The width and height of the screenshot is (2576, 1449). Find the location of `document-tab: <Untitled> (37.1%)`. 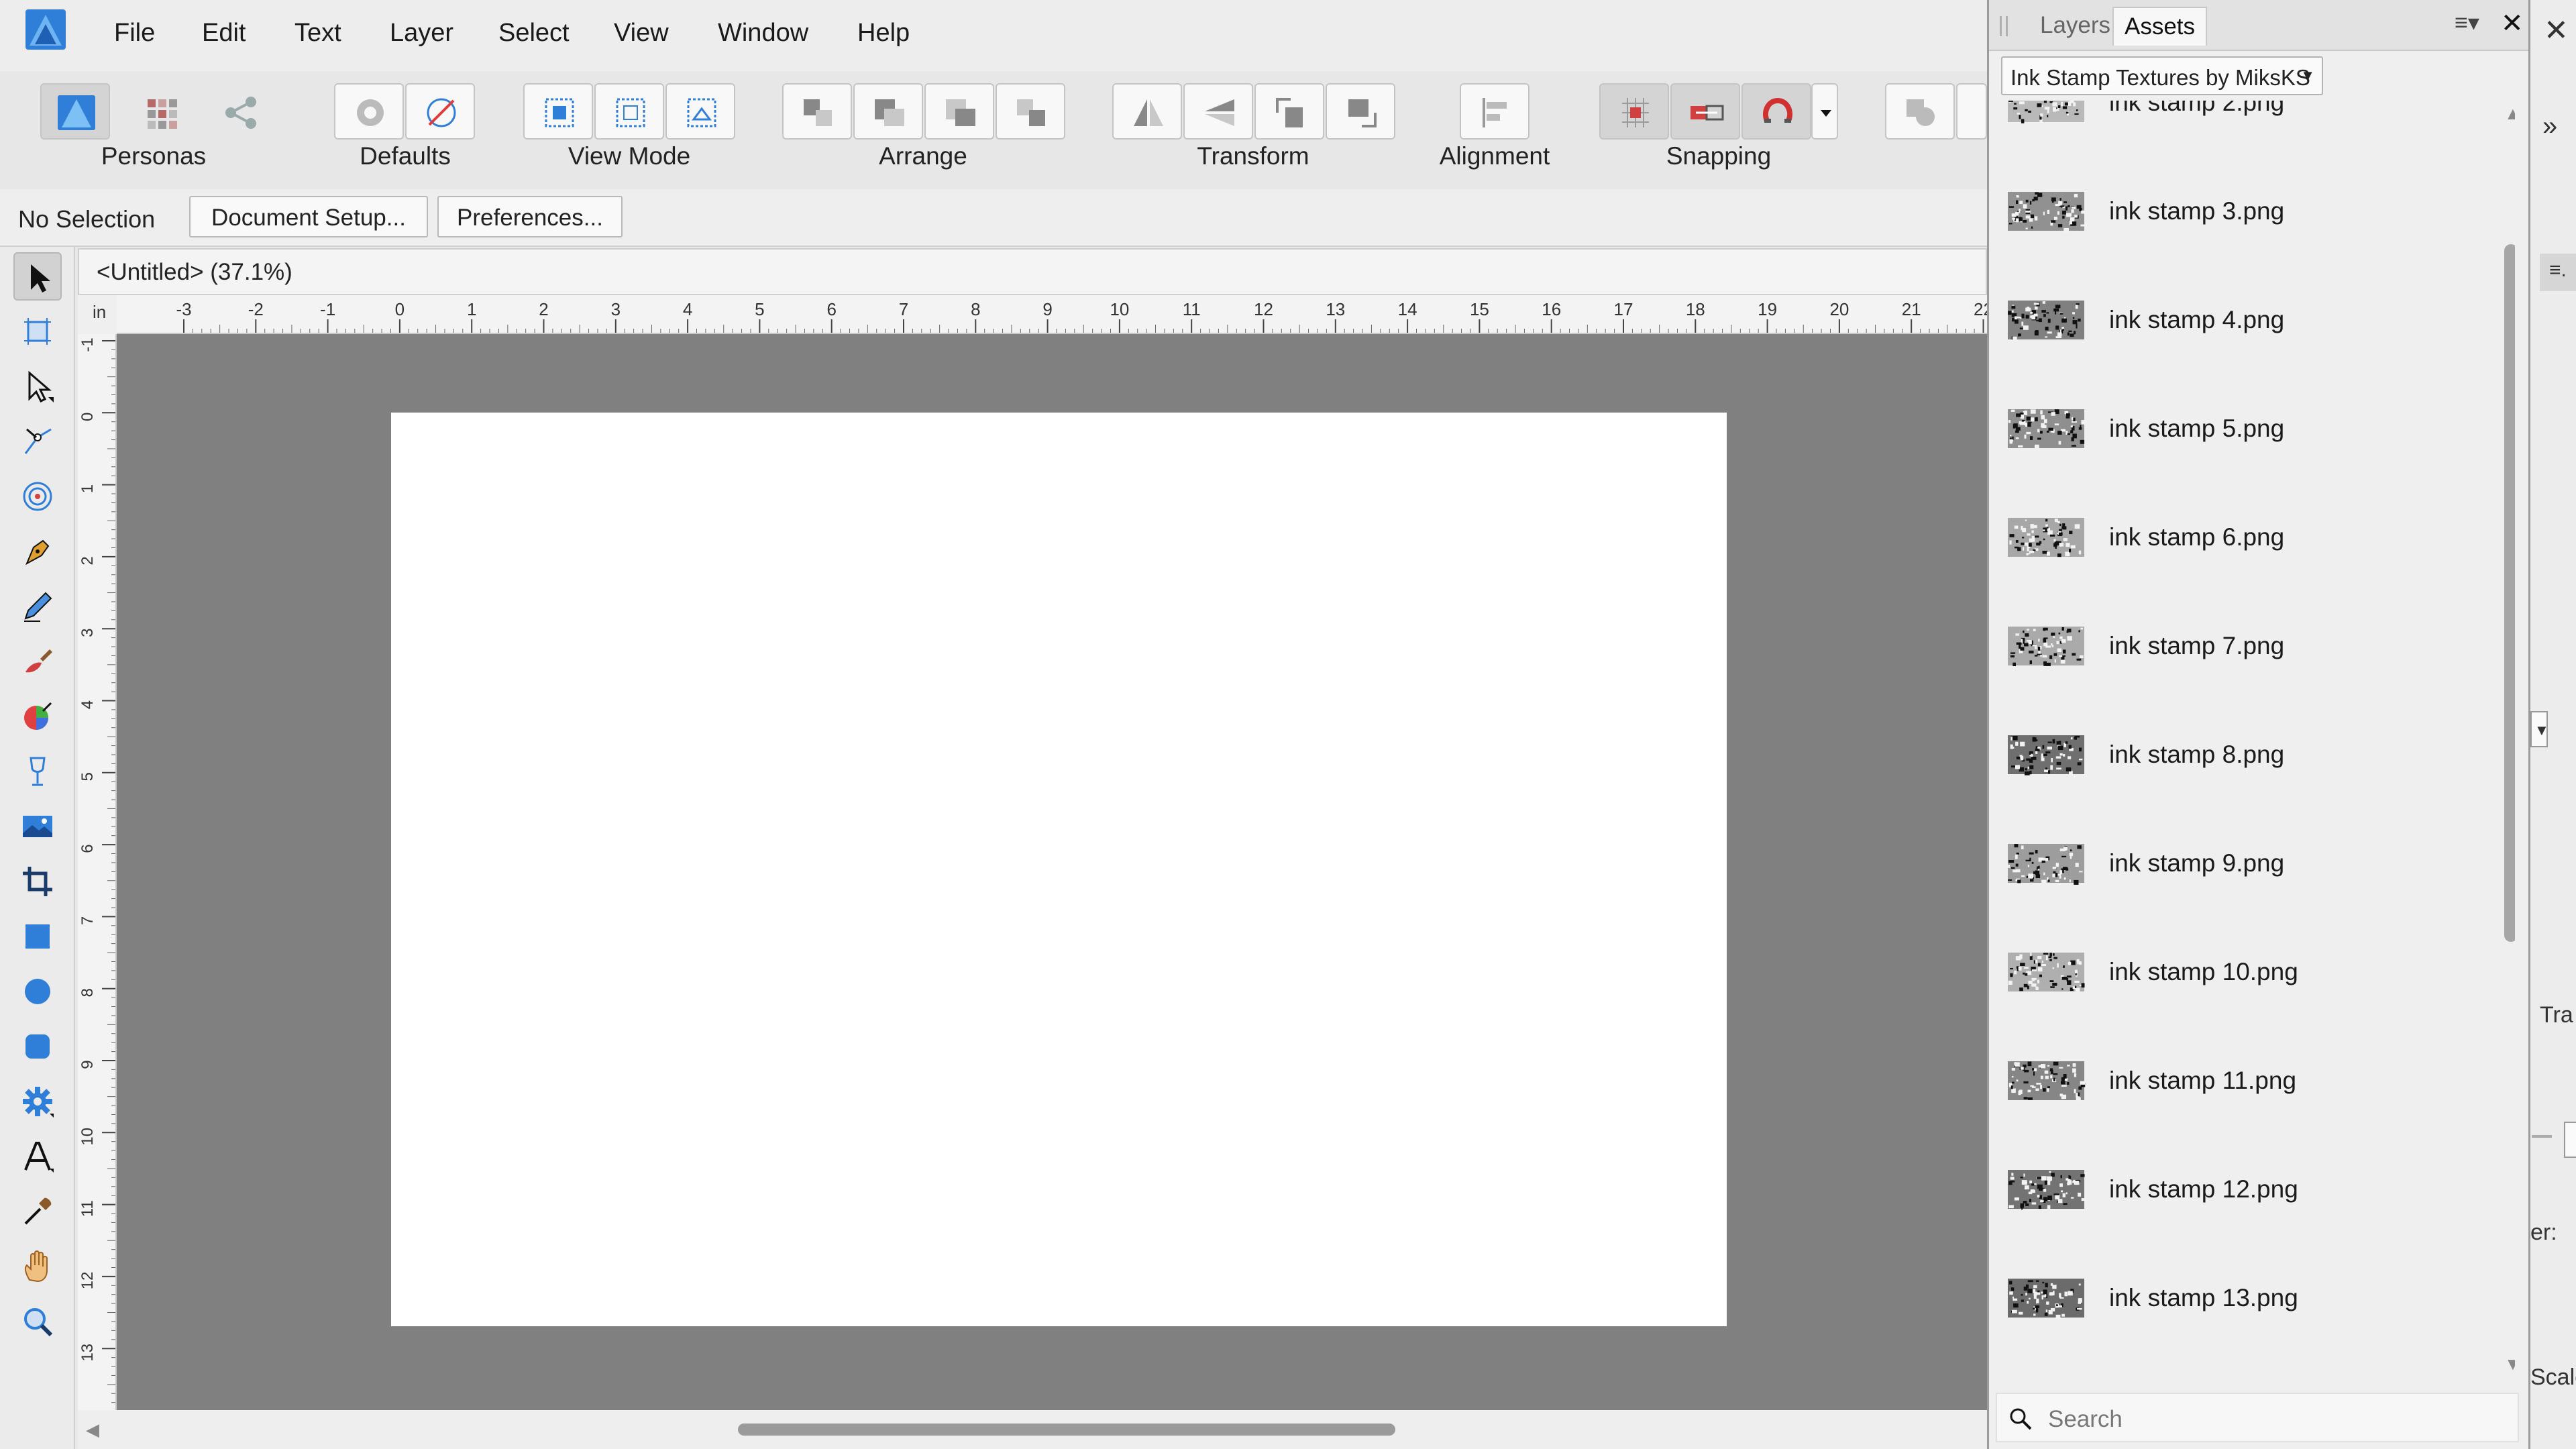

document-tab: <Untitled> (37.1%) is located at coordinates (1032, 271).